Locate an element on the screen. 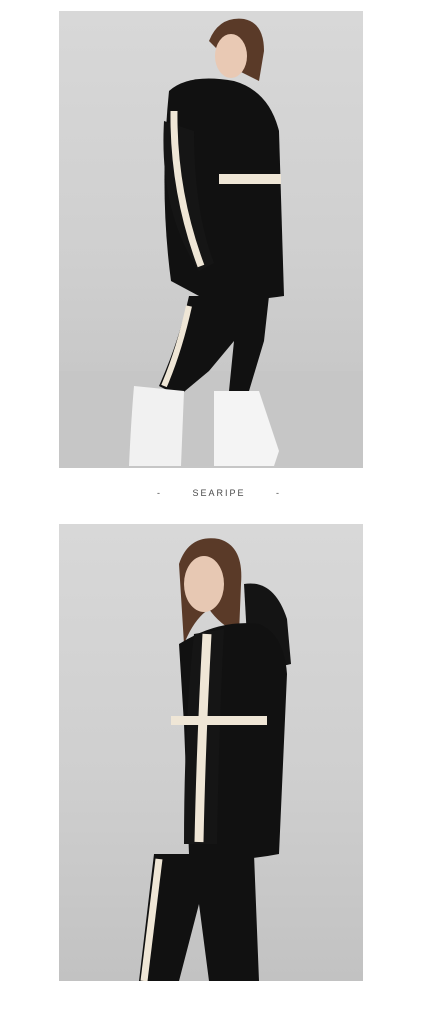 The height and width of the screenshot is (1024, 438). brand-name: SEARIPE is located at coordinates (219, 493).